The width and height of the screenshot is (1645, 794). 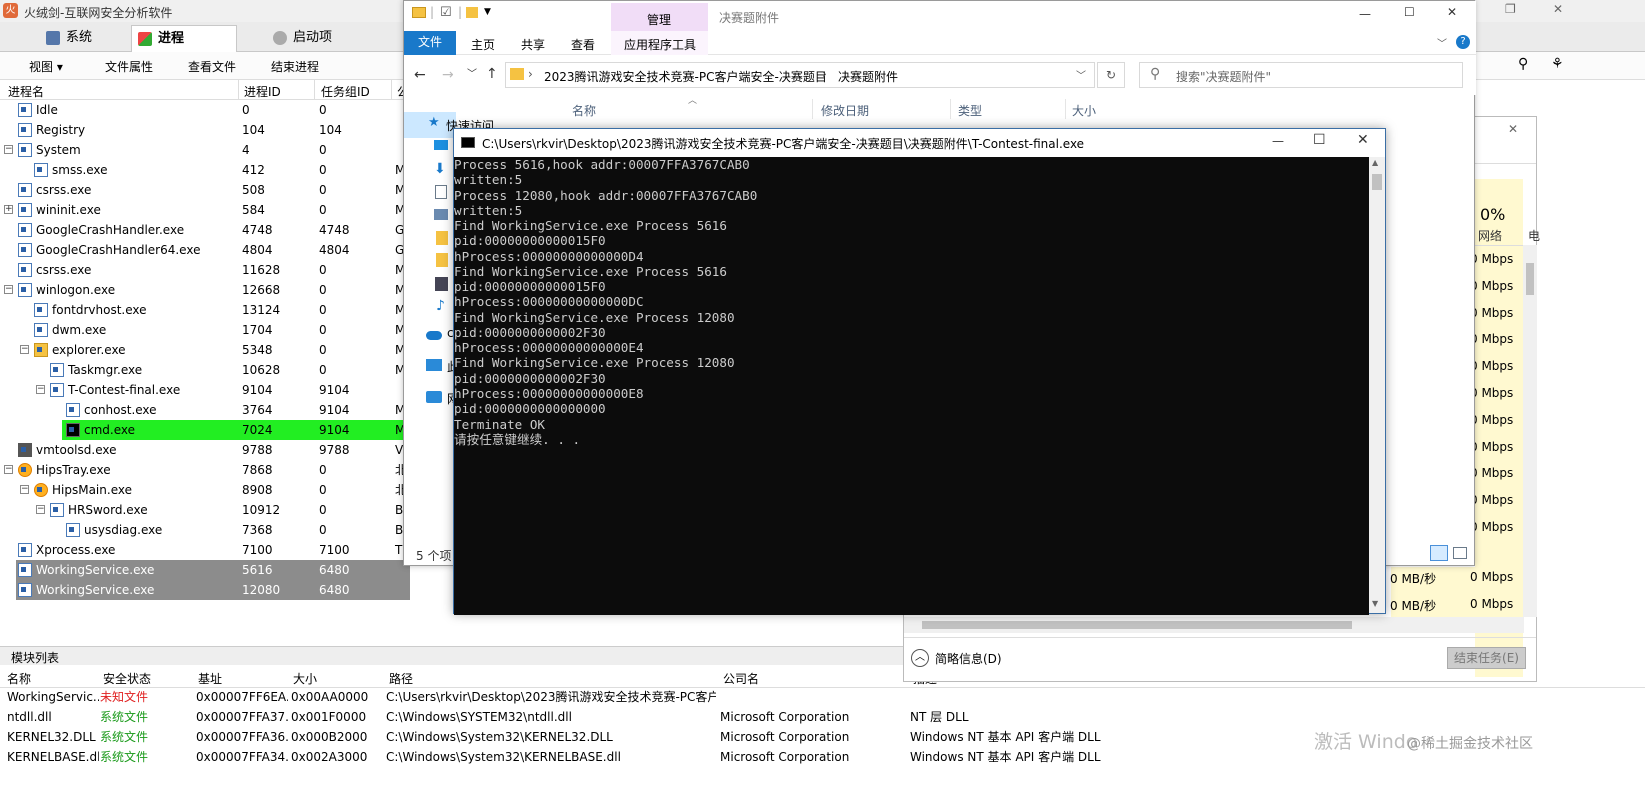 I want to click on chevron-down-icon: ▼, so click(x=487, y=12).